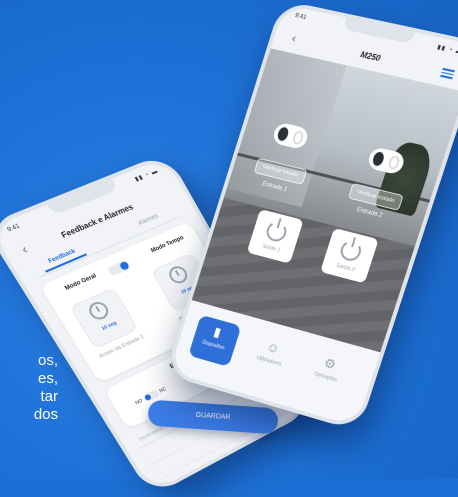 The height and width of the screenshot is (497, 458). What do you see at coordinates (268, 361) in the screenshot?
I see `nav-label: Utilizadores` at bounding box center [268, 361].